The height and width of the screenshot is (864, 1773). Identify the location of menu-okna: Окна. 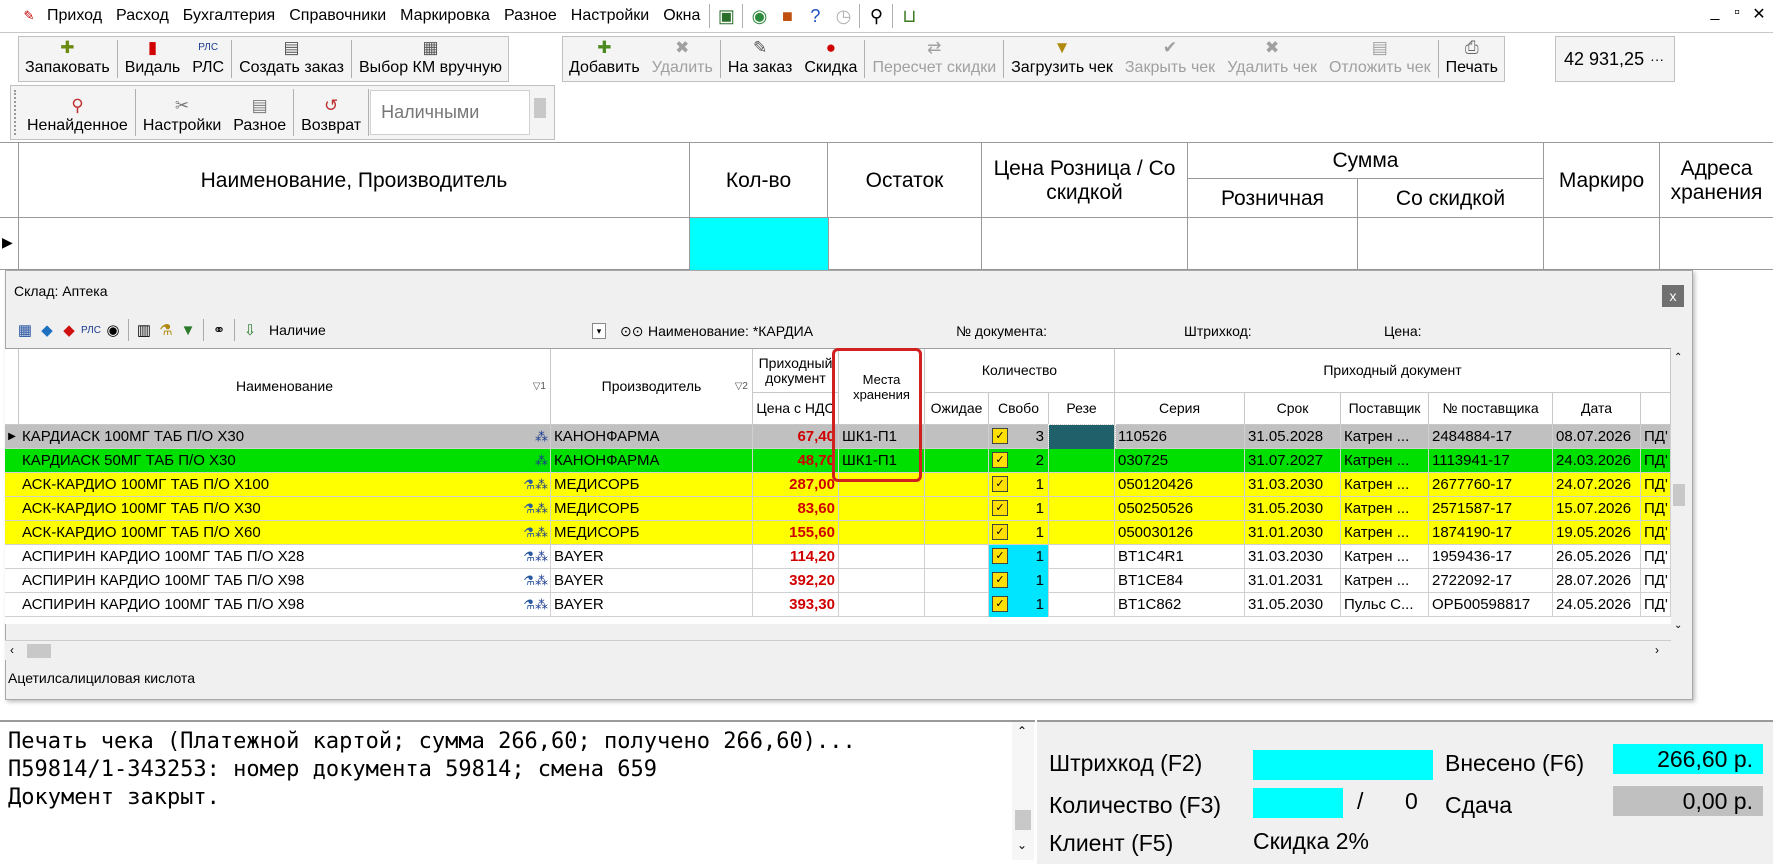
(681, 16).